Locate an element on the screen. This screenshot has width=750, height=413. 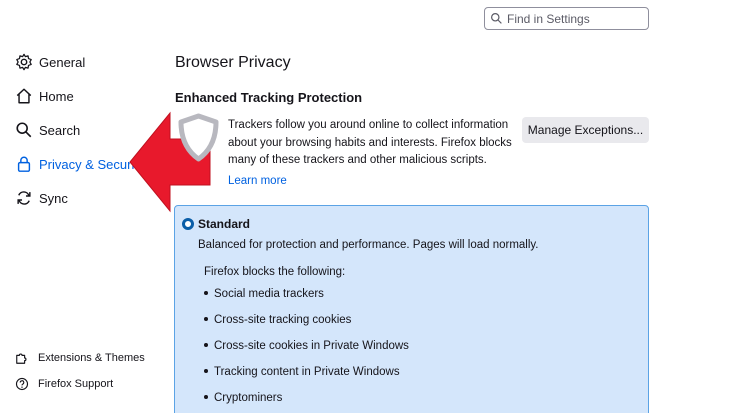
list-item-text: Social media trackers is located at coordinates (269, 294).